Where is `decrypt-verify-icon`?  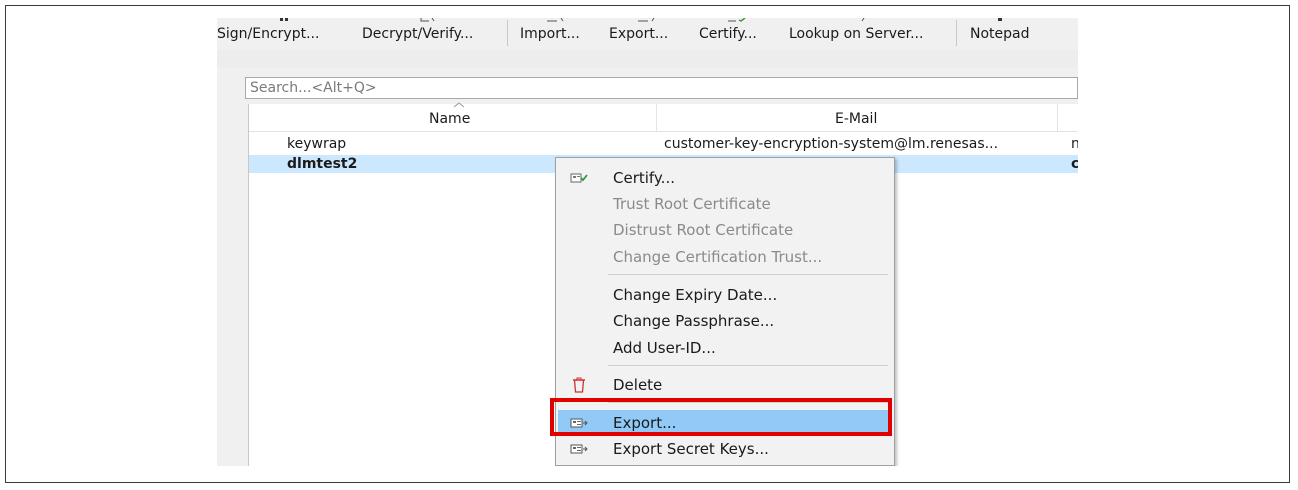 decrypt-verify-icon is located at coordinates (427, 20).